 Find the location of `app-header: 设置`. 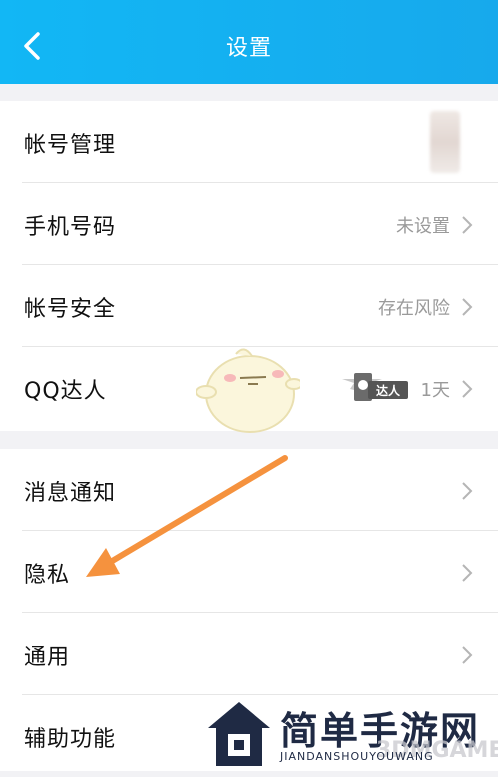

app-header: 设置 is located at coordinates (249, 42).